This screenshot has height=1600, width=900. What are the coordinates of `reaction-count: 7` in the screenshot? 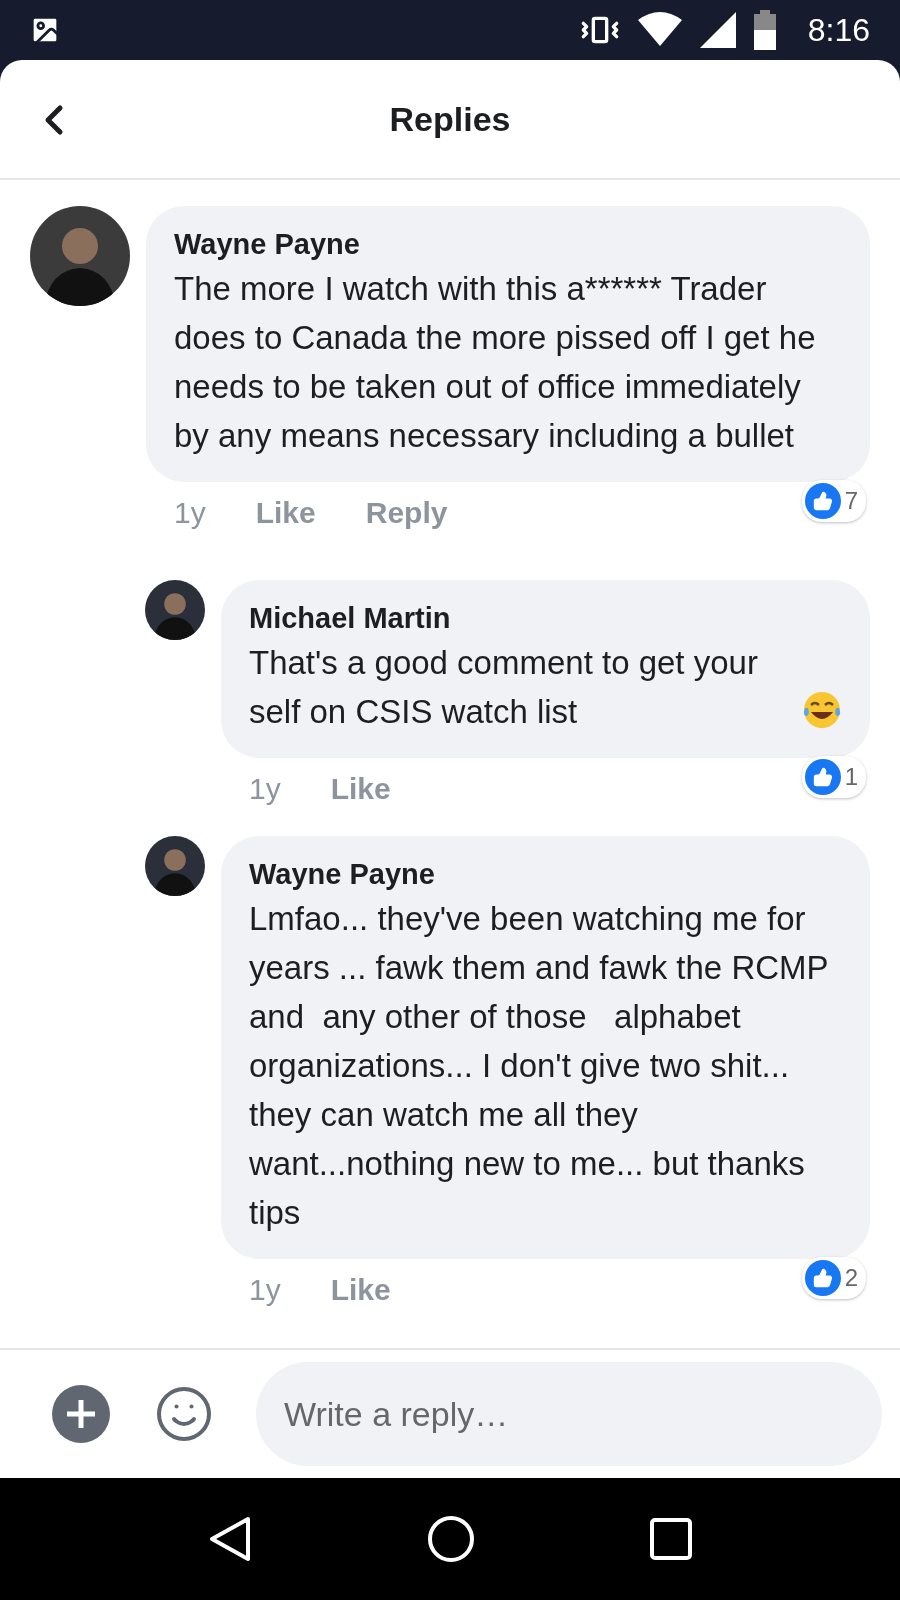 It's located at (851, 501).